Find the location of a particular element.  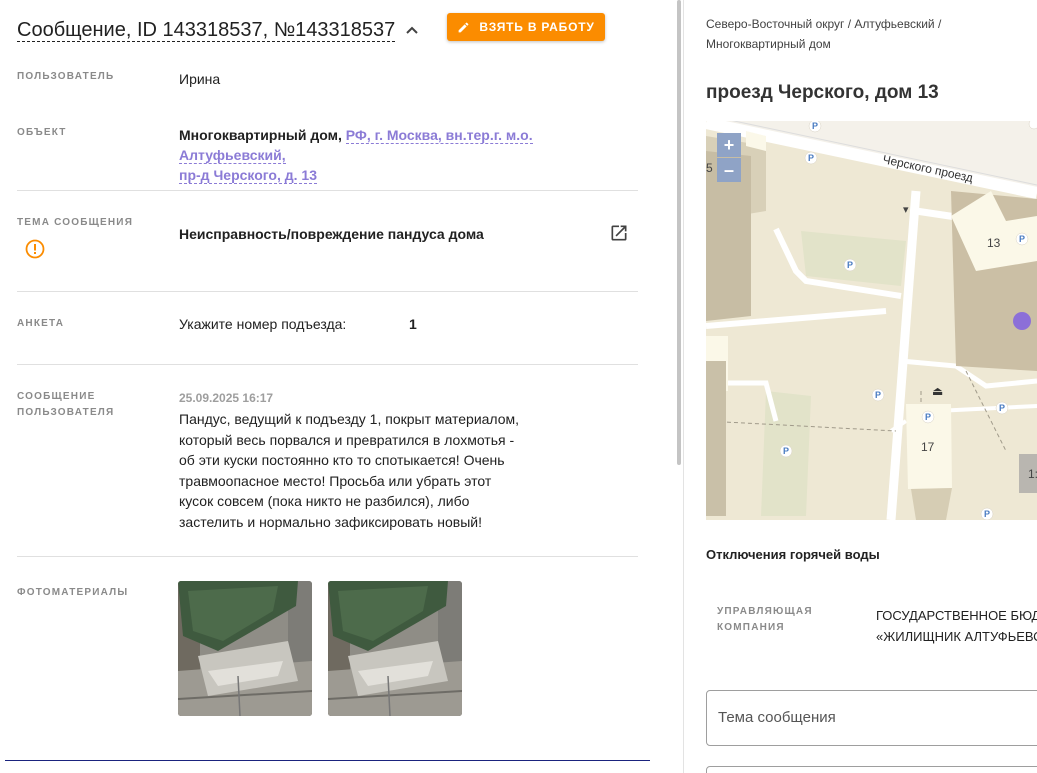

hot-water-outage-link: Отключения горячей воды is located at coordinates (793, 554).